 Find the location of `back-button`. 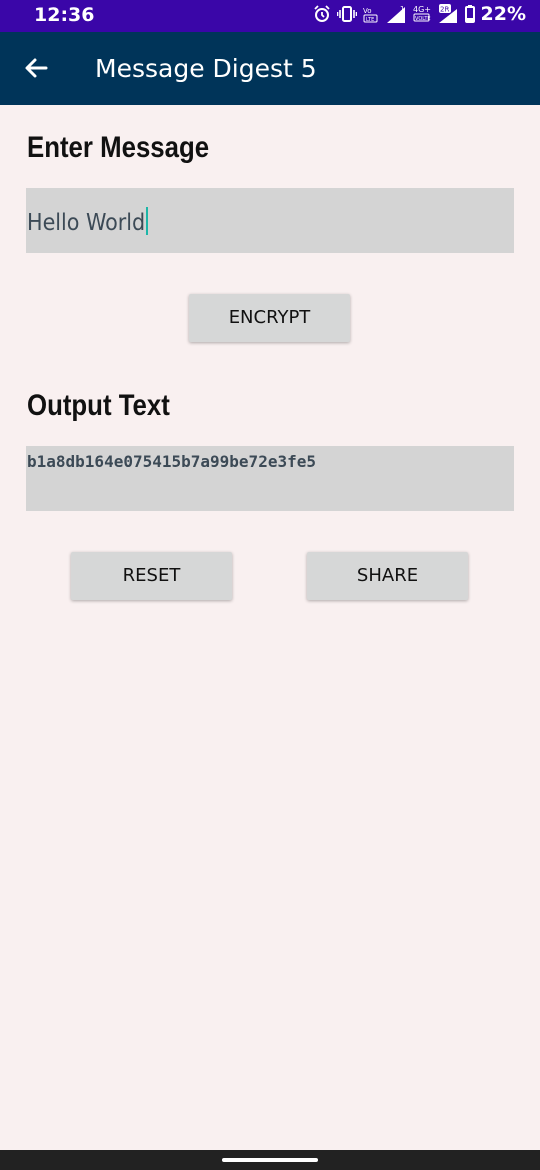

back-button is located at coordinates (37, 69).